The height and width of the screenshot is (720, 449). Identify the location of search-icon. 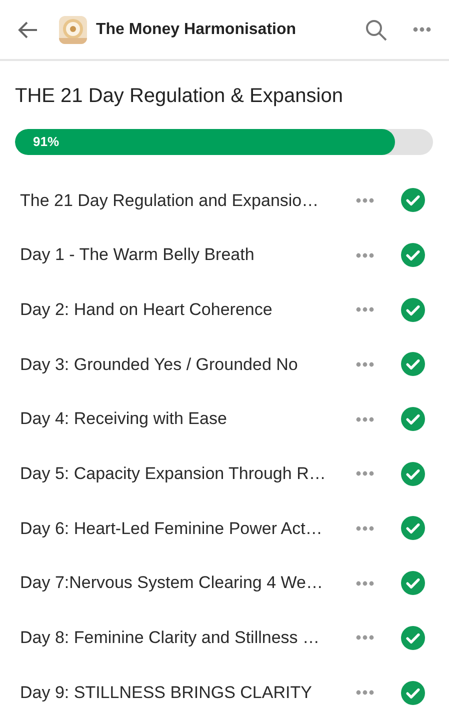
(376, 29).